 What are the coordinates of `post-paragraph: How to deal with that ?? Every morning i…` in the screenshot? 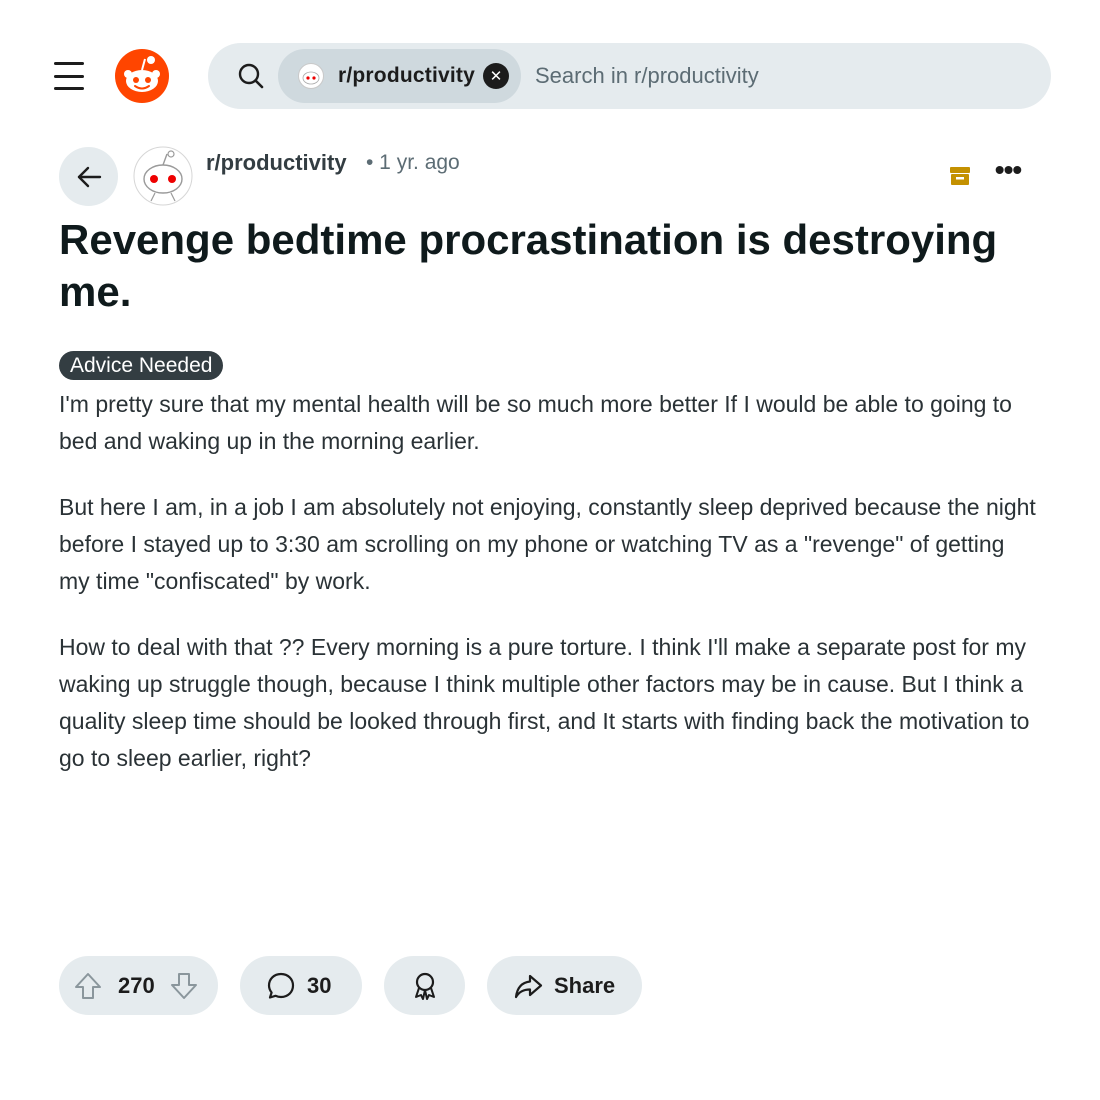 It's located at (544, 702).